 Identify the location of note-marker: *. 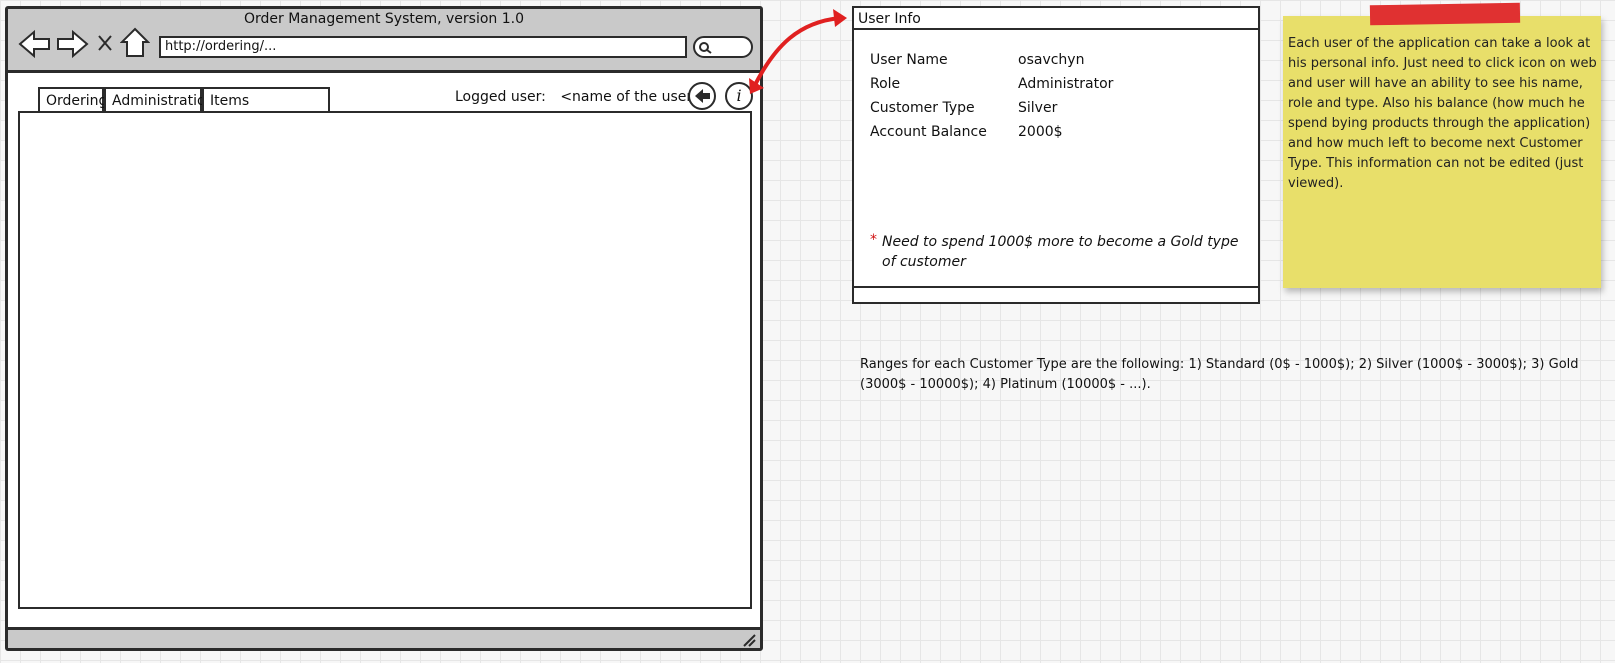
(873, 240).